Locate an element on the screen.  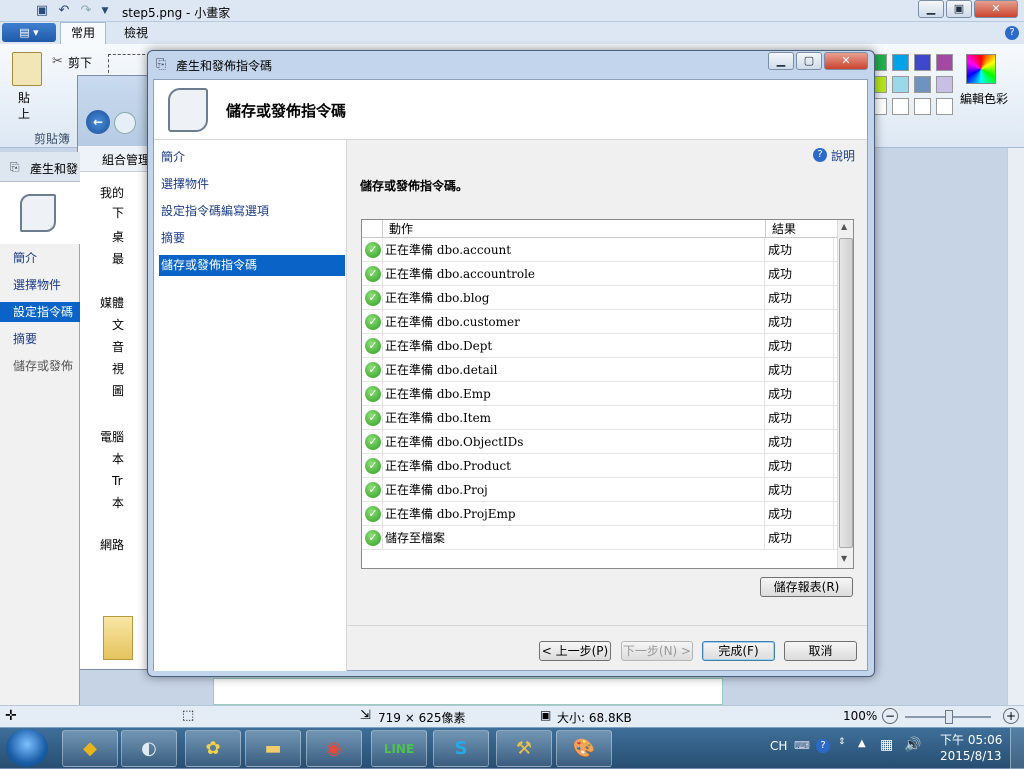
redo-icon: ↷ is located at coordinates (86, 11).